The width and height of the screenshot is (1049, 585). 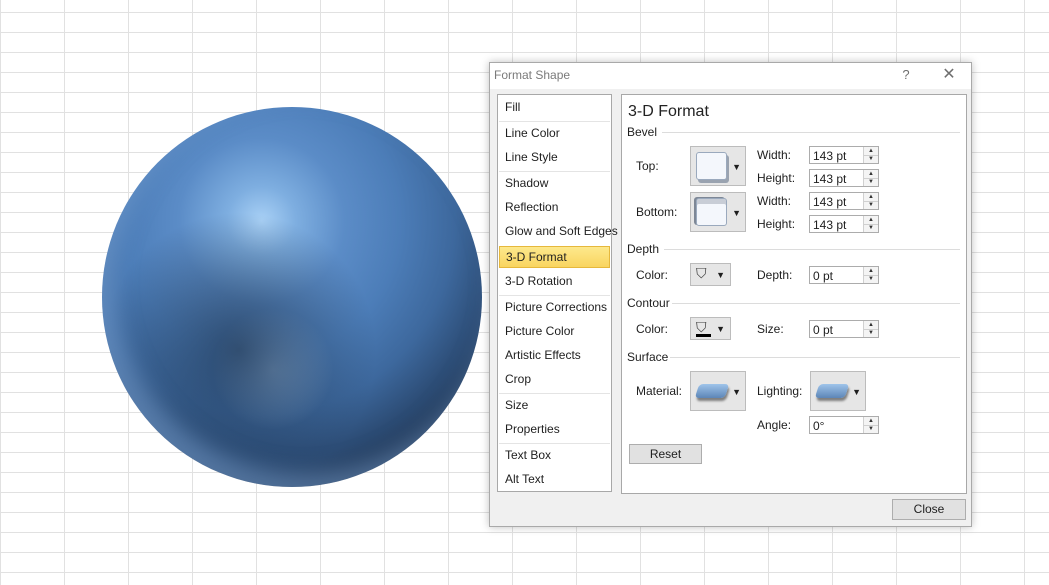 I want to click on nav-item-text-box: Text Box, so click(x=554, y=455).